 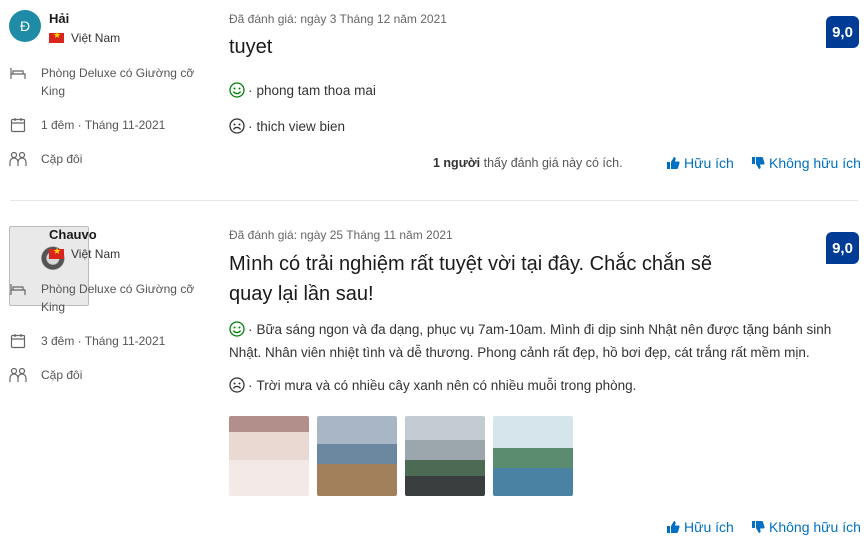 I want to click on helpful-count-text: thấy đánh giá này có ích., so click(x=553, y=163).